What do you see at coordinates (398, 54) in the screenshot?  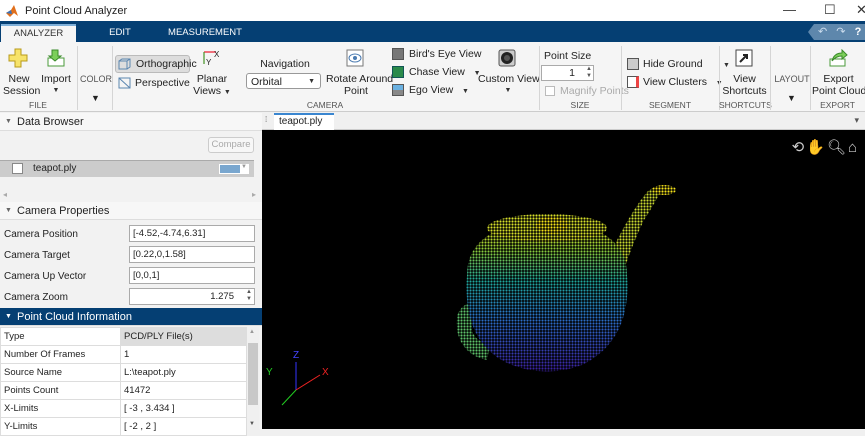 I see `birds-eye-view-icon` at bounding box center [398, 54].